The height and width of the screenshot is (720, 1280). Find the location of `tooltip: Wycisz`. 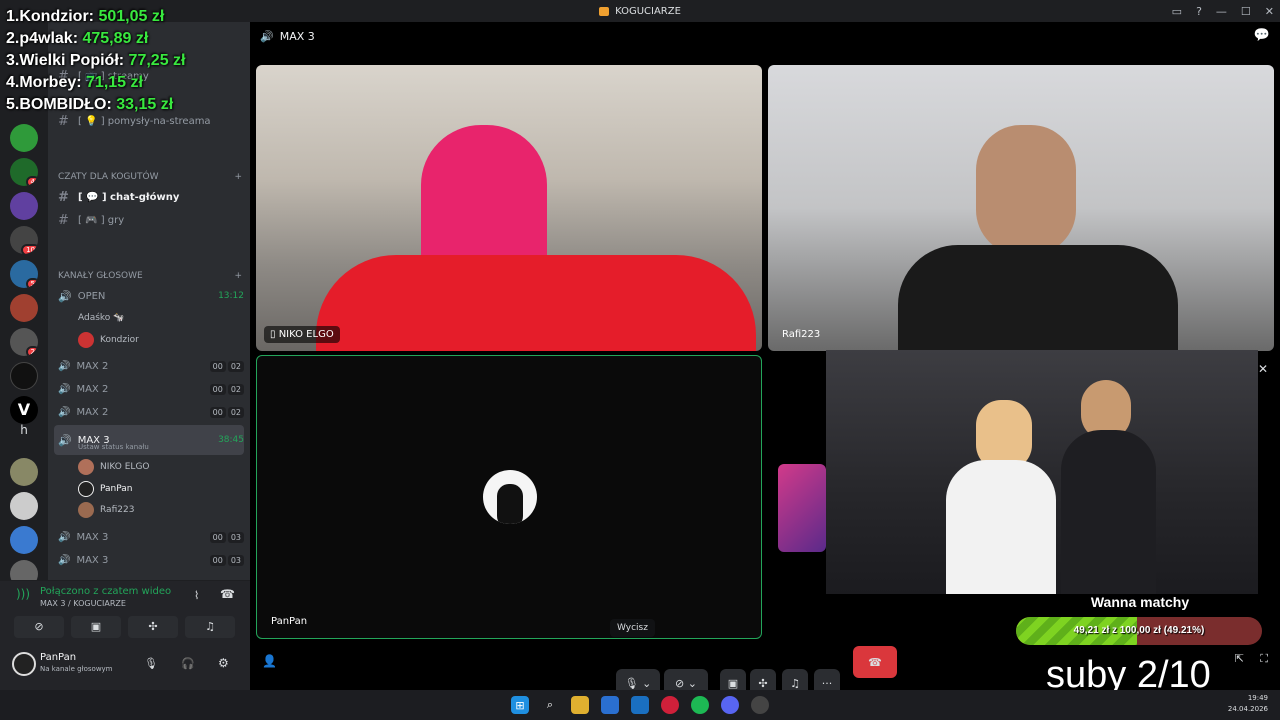

tooltip: Wycisz is located at coordinates (632, 628).